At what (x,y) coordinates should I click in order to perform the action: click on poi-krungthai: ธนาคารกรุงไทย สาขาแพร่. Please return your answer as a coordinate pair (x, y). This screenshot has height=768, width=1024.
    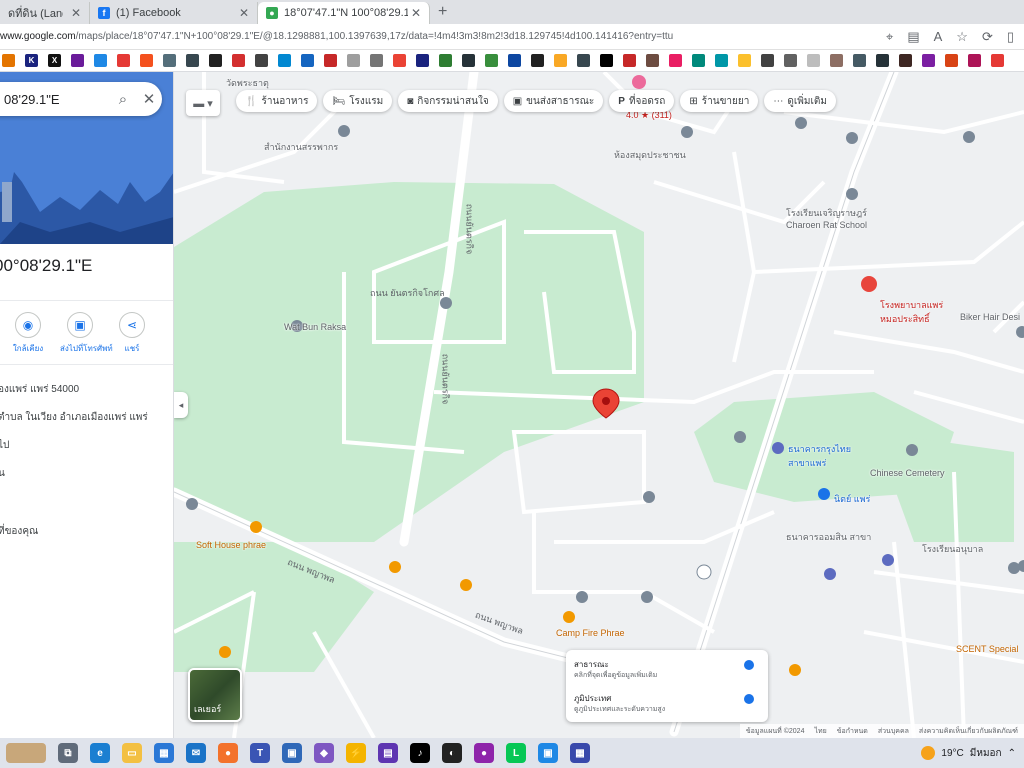
    Looking at the image, I should click on (819, 456).